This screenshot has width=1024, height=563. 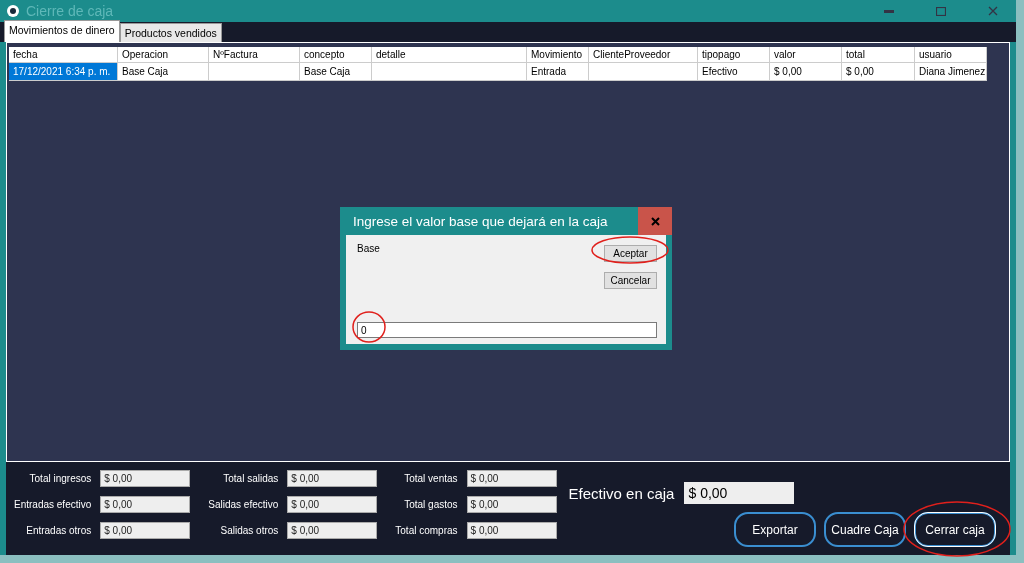 I want to click on tab: Productos vendidos, so click(x=170, y=32).